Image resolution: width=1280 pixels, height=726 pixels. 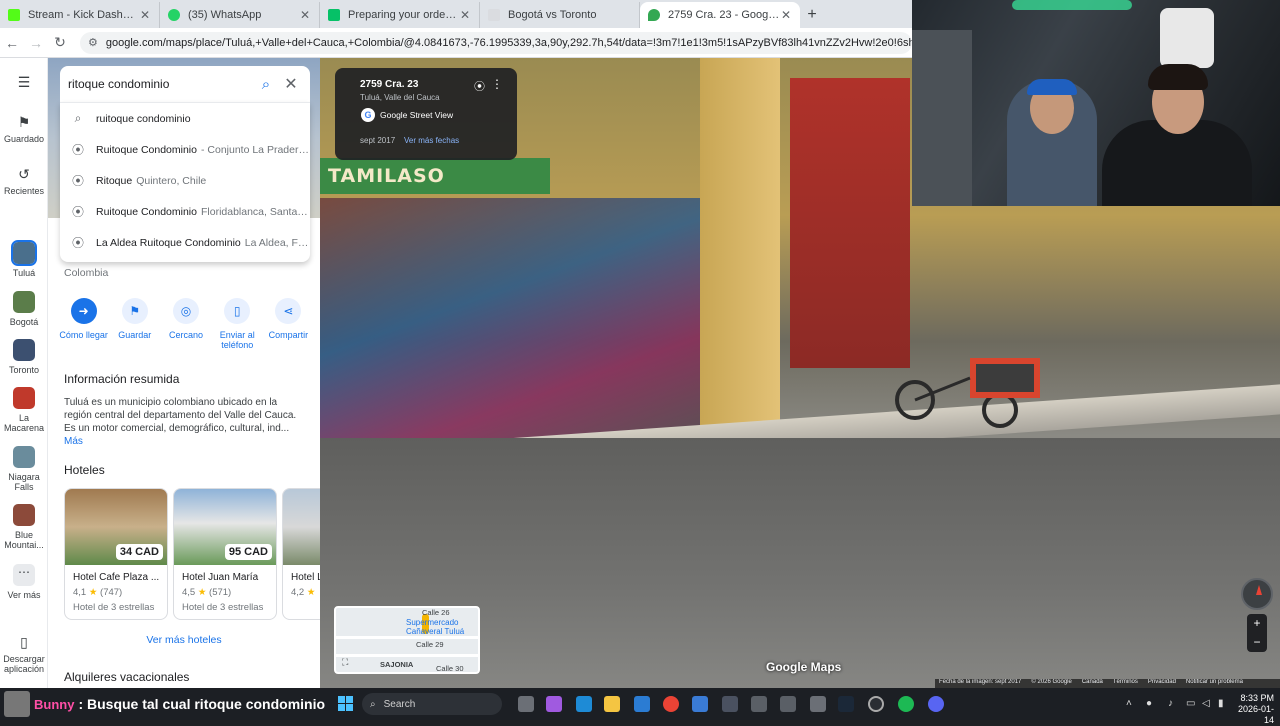 I want to click on site-info-icon: ⚙, so click(x=93, y=42).